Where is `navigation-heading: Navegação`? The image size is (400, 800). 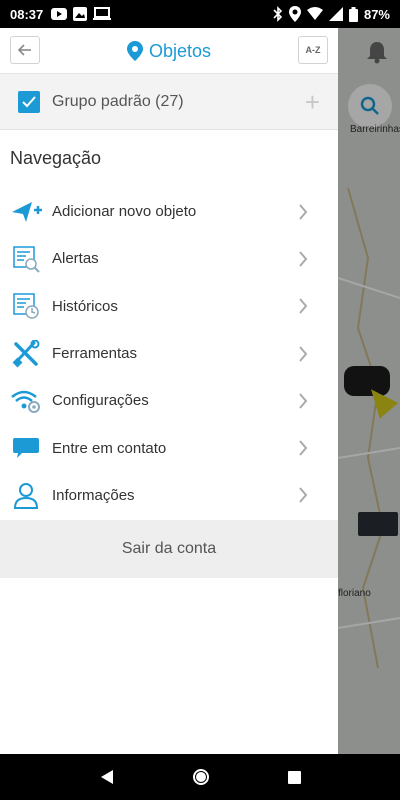 navigation-heading: Navegação is located at coordinates (56, 158).